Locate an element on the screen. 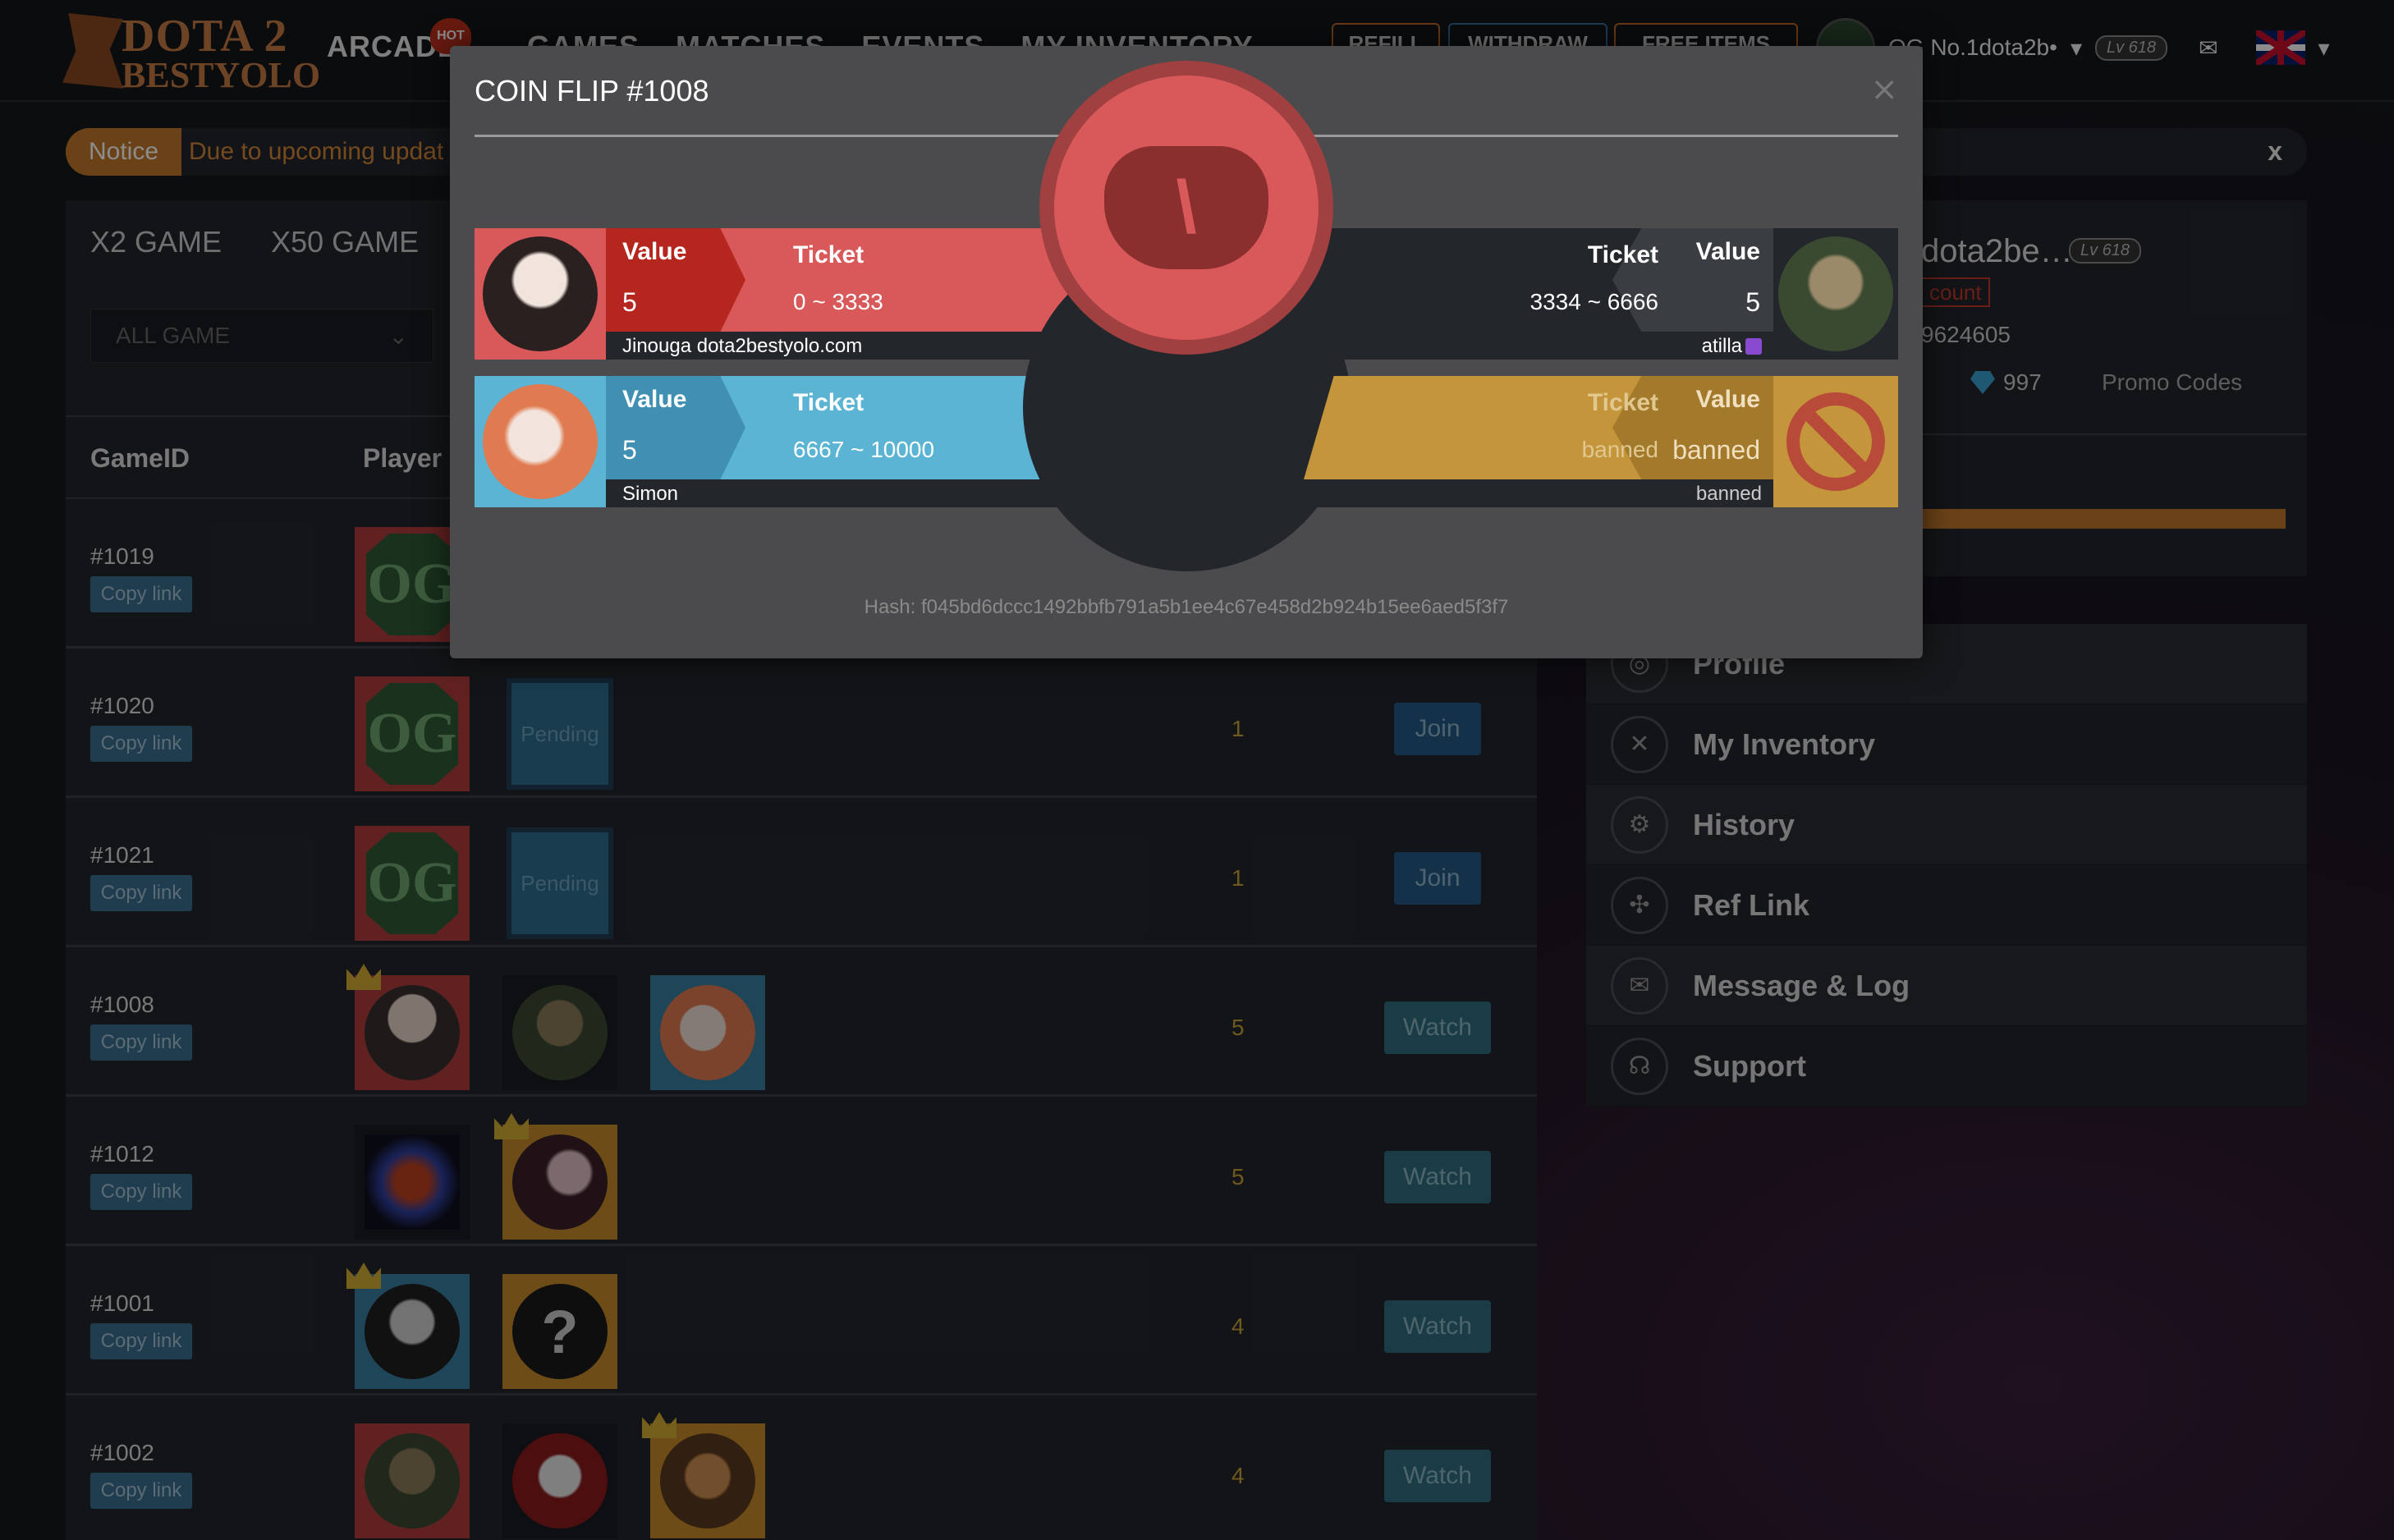 The width and height of the screenshot is (2394, 1540). modal-title: COIN FLIP #1008 is located at coordinates (592, 91).